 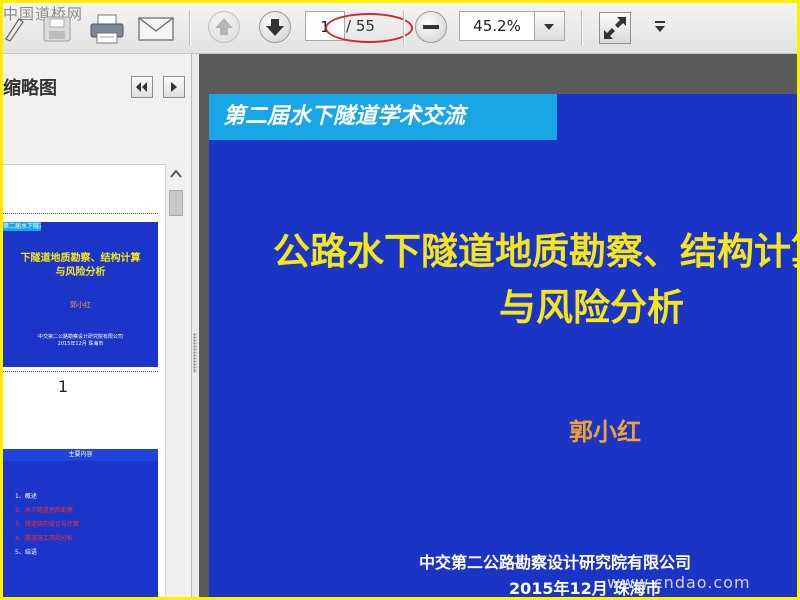 I want to click on toolbar: 中国道桥网 1 / 55 45.2%, so click(x=400, y=28).